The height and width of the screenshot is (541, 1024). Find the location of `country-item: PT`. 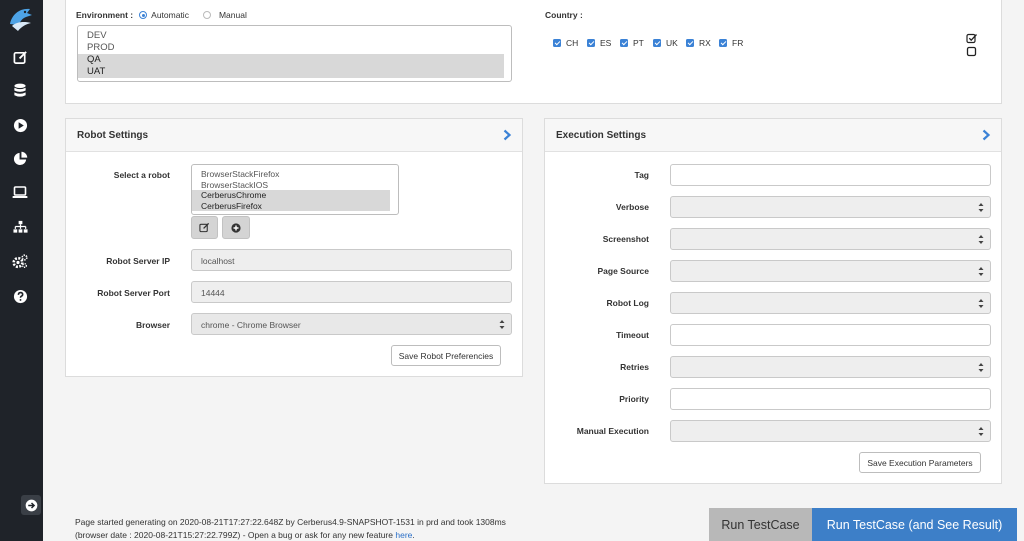

country-item: PT is located at coordinates (636, 43).